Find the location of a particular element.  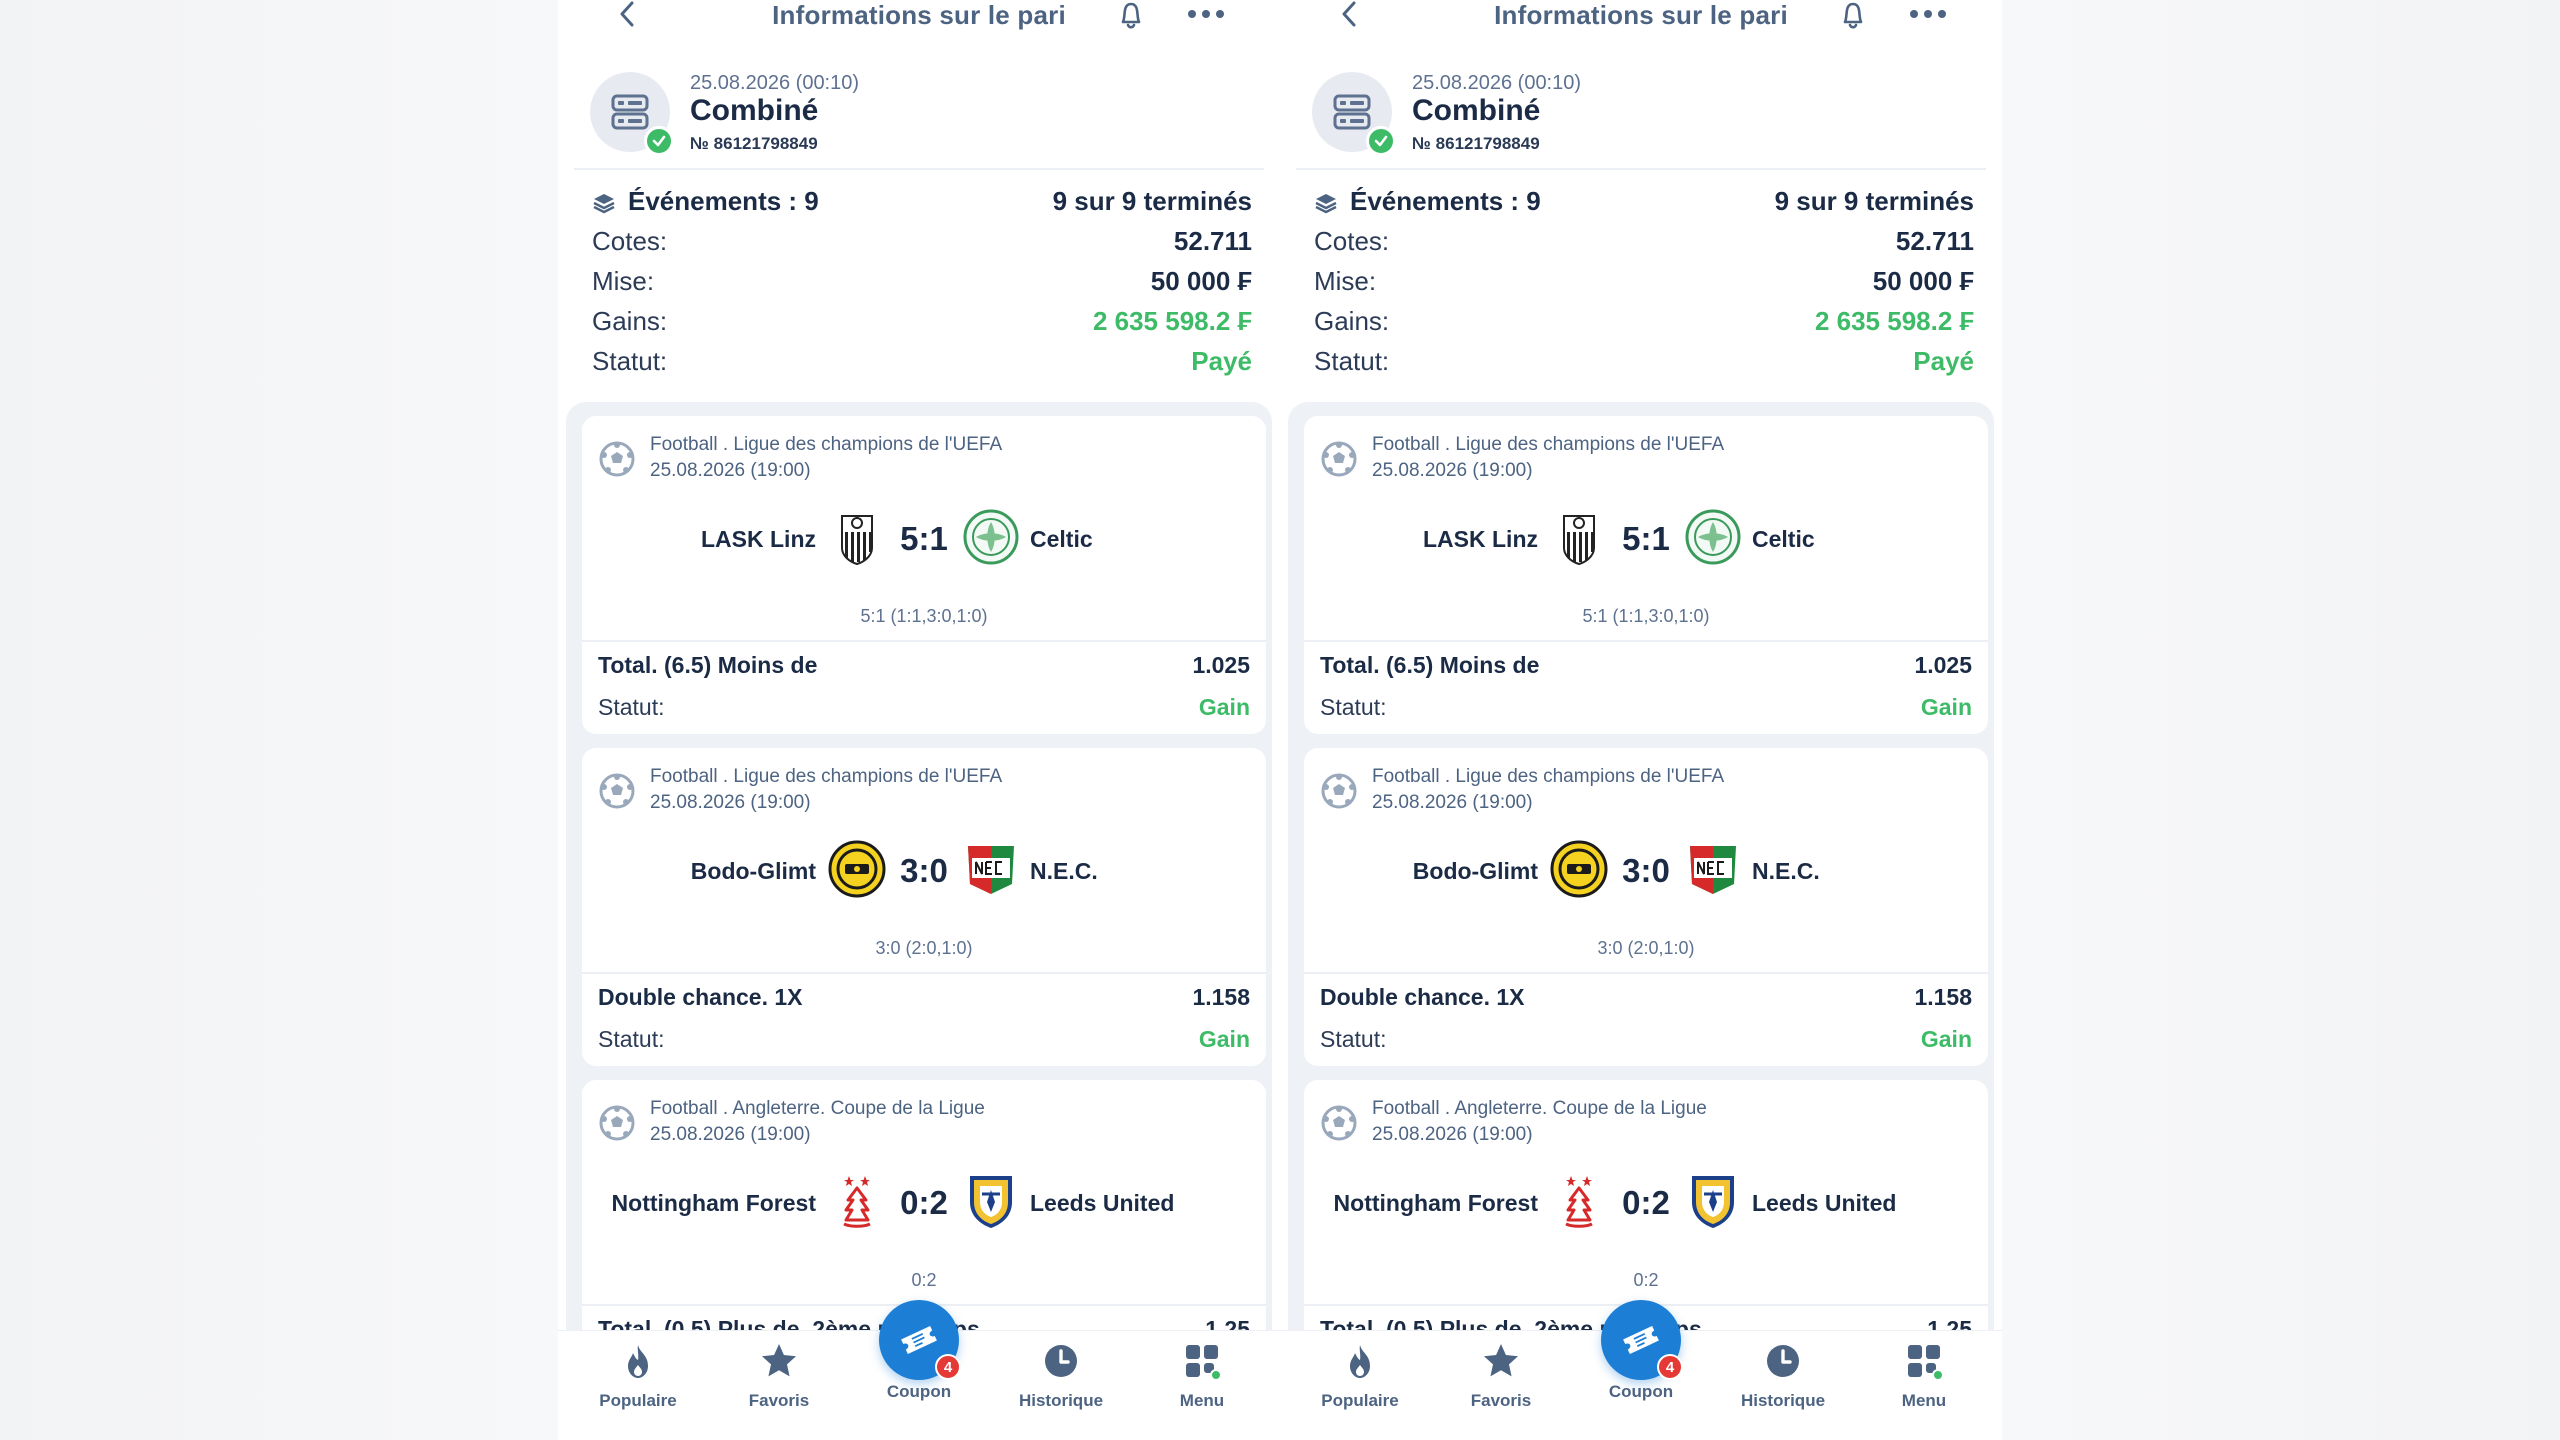

event-odds: 1.158 is located at coordinates (1943, 997).